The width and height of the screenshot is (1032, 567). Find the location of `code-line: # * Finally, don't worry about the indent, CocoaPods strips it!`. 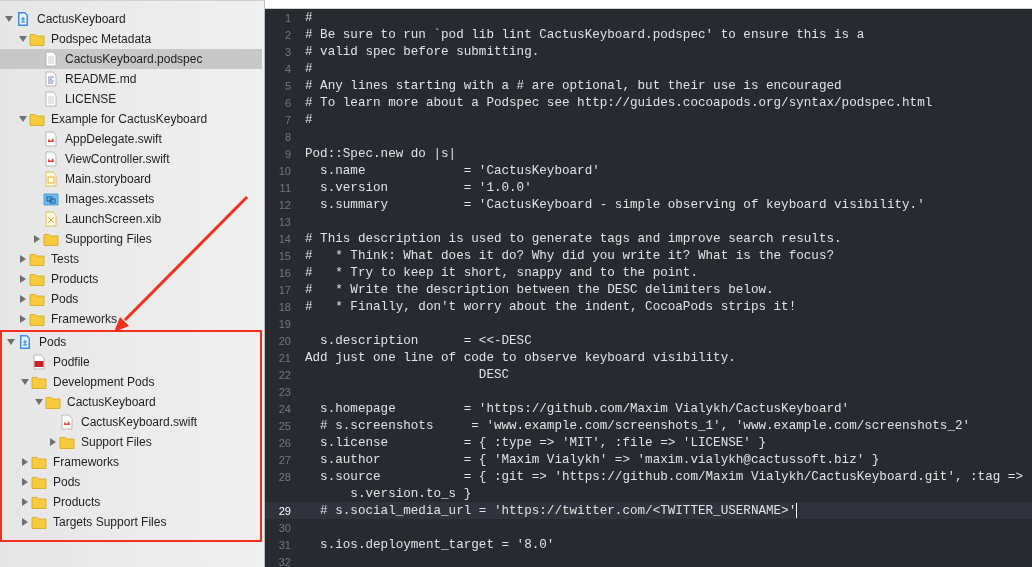

code-line: # * Finally, don't worry about the indent, CocoaPods strips it! is located at coordinates (551, 306).